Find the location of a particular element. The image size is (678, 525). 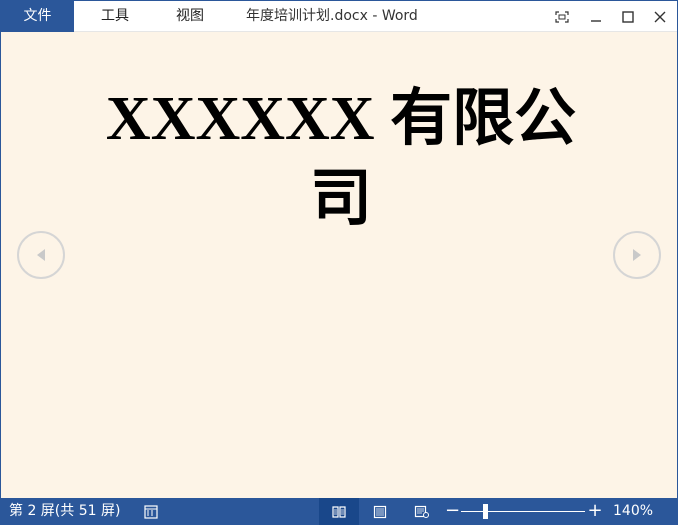

zoom-level: 140% is located at coordinates (633, 511).